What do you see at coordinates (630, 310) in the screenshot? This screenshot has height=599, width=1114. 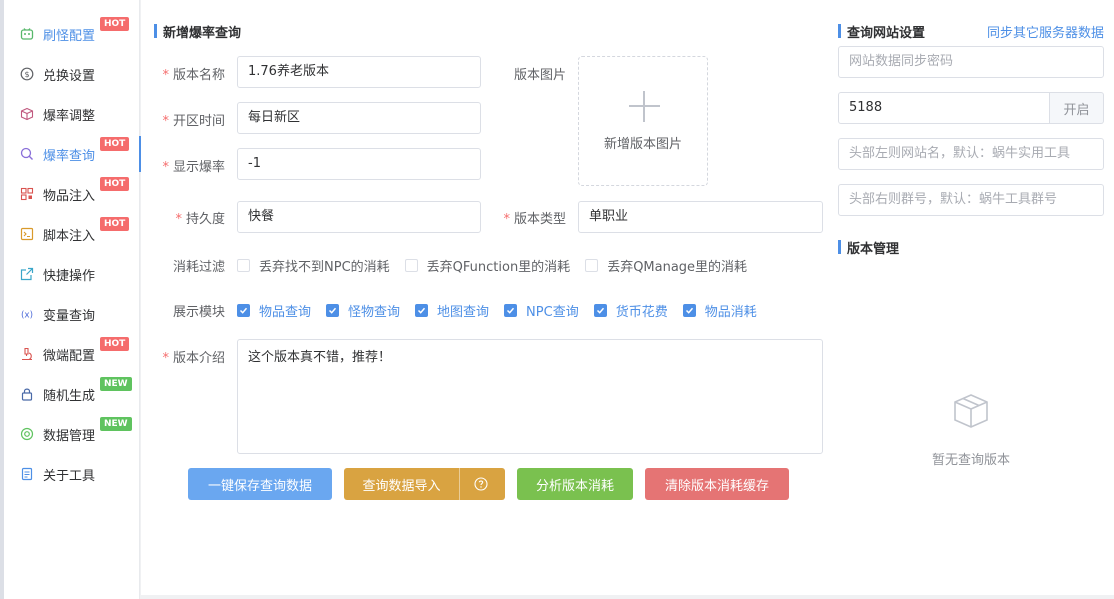 I see `module-currency-cost-checkbox: 货币花费` at bounding box center [630, 310].